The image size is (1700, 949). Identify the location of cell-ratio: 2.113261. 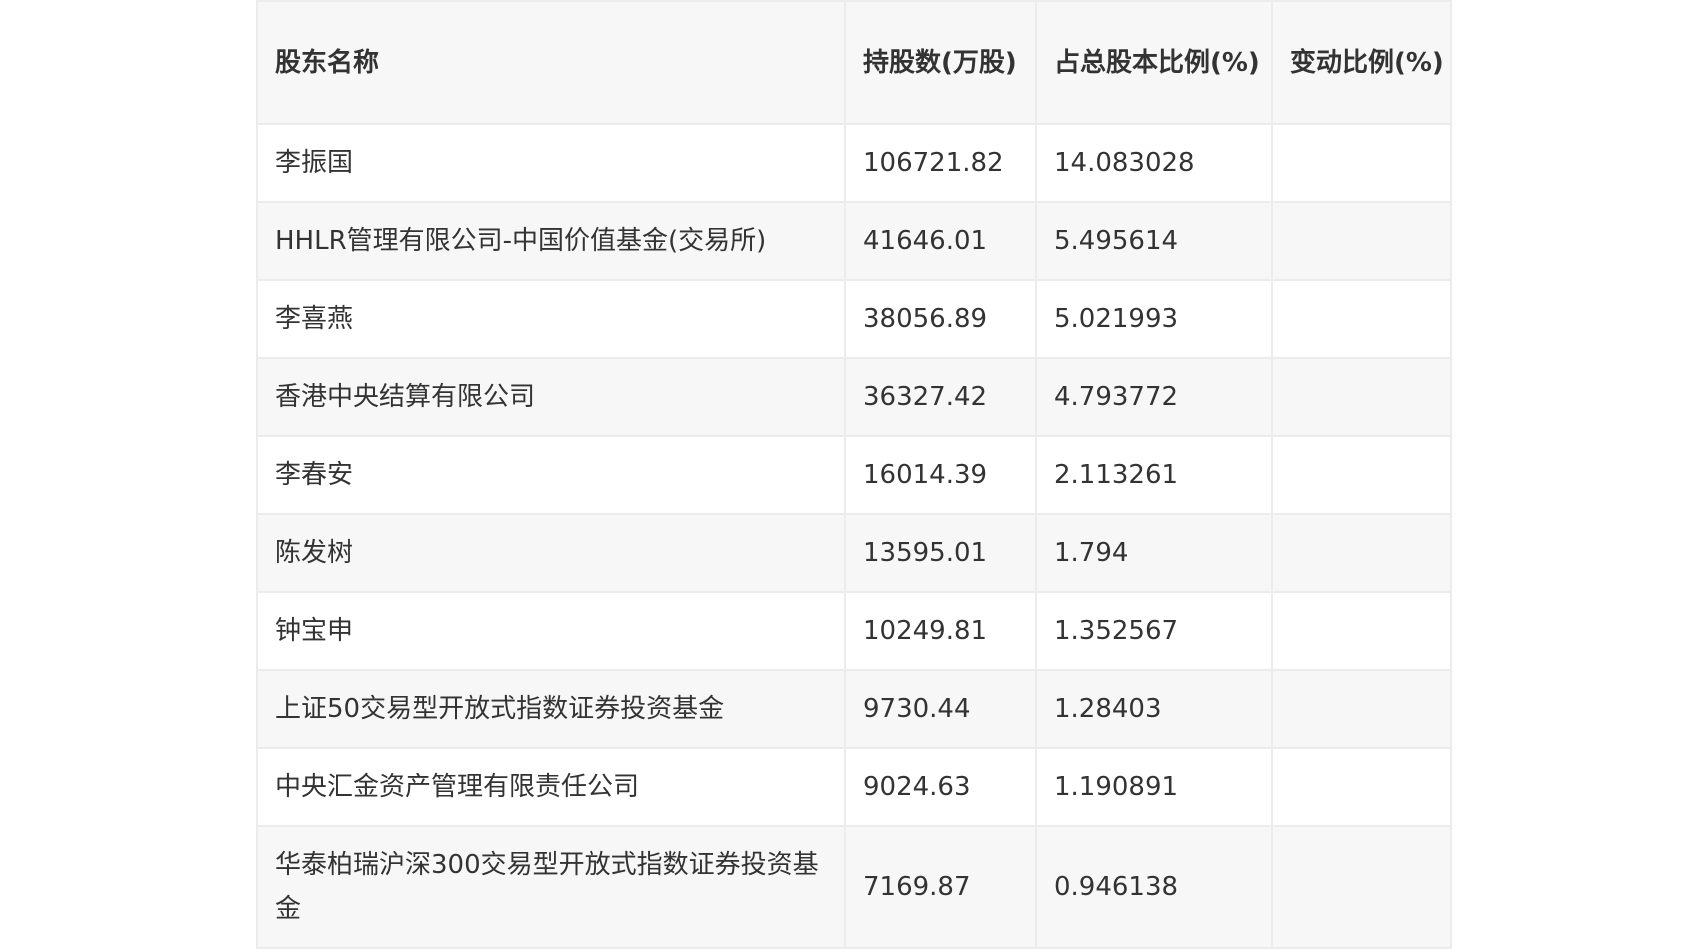
(1154, 475).